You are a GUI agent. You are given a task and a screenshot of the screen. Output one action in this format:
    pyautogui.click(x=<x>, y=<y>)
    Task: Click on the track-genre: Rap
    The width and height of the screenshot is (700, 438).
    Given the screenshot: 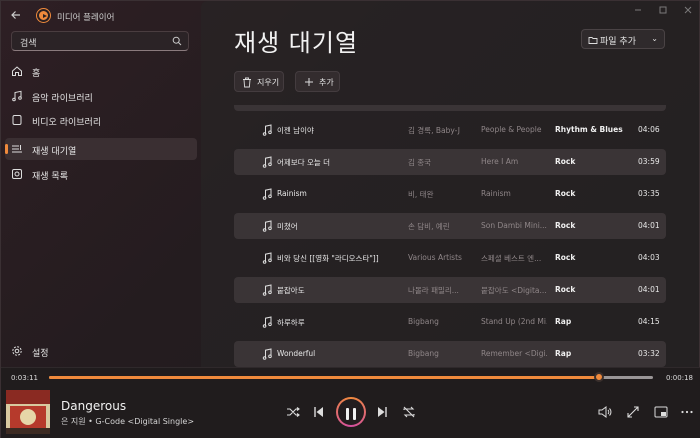 What is the action you would take?
    pyautogui.click(x=563, y=353)
    